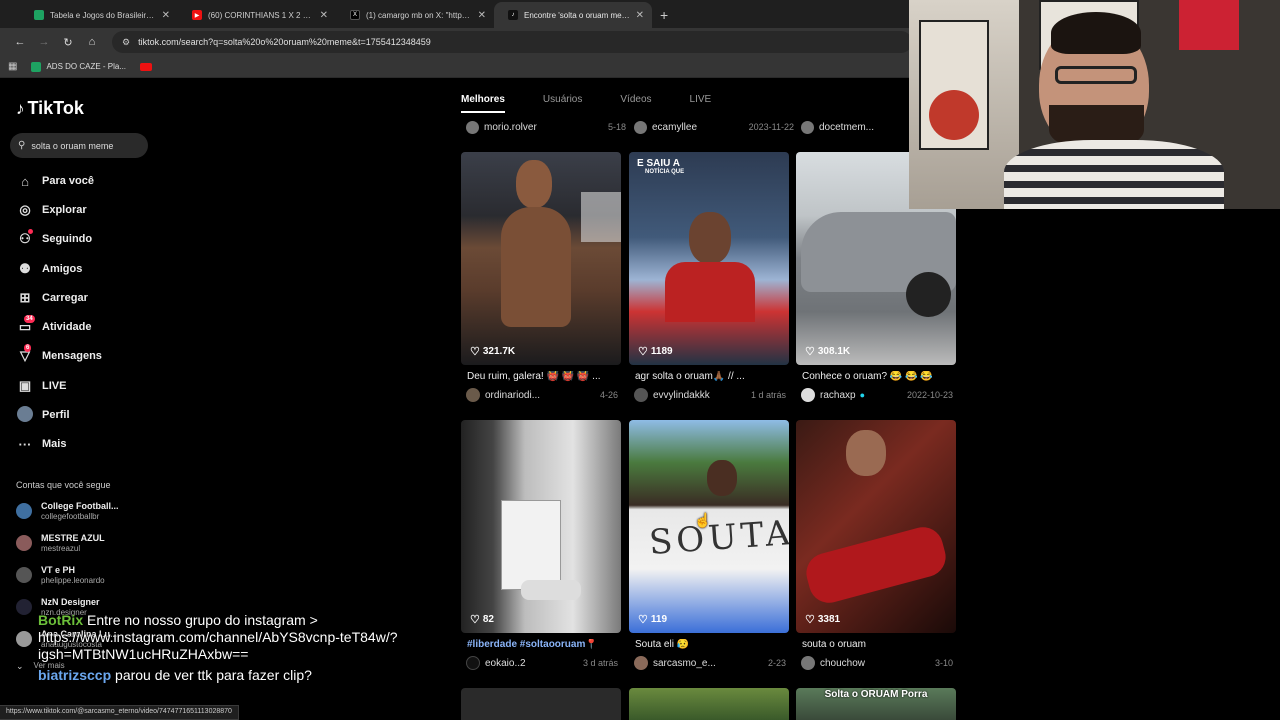  What do you see at coordinates (20, 665) in the screenshot?
I see `chevron-down-icon: ⌄` at bounding box center [20, 665].